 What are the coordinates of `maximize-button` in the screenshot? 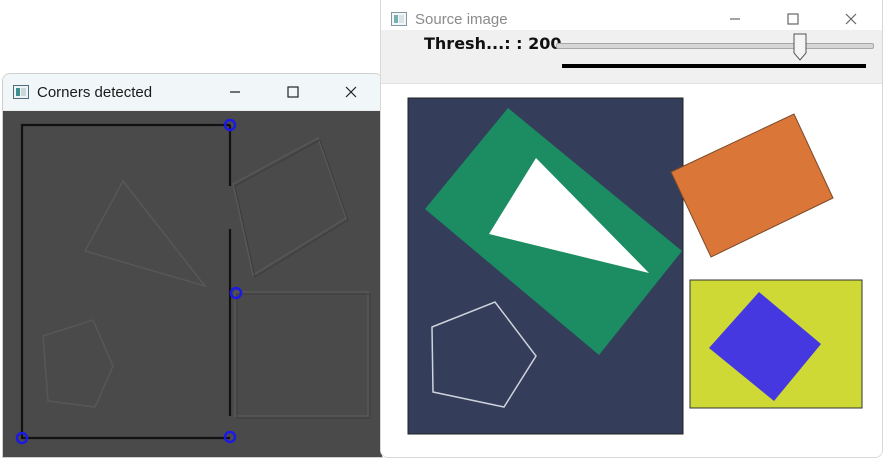 It's located at (293, 92).